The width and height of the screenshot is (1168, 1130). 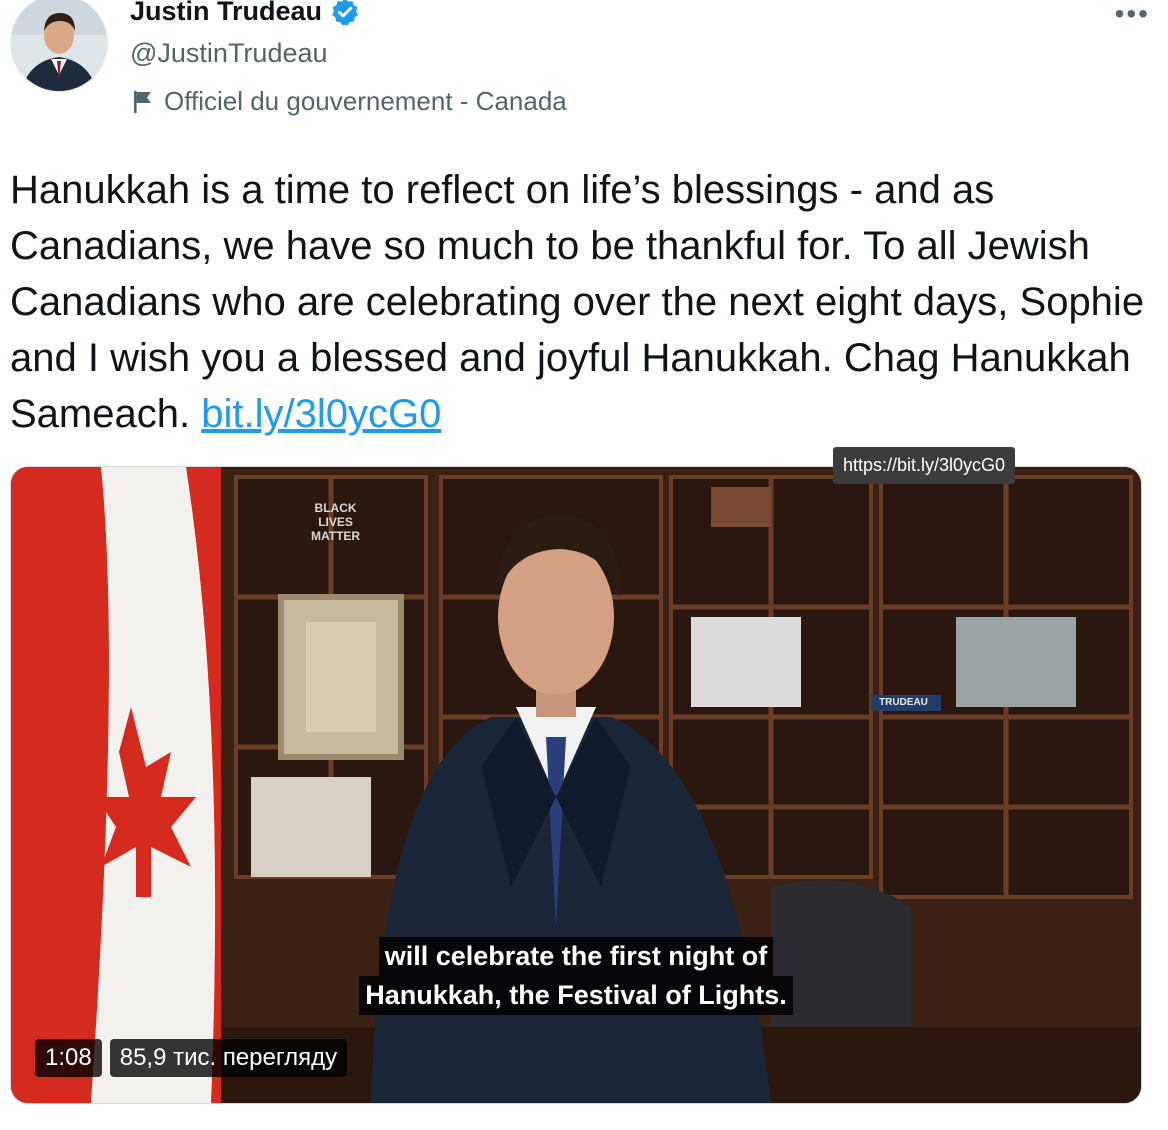 I want to click on government-label: Officiel du gouvernement - Canada, so click(x=349, y=101).